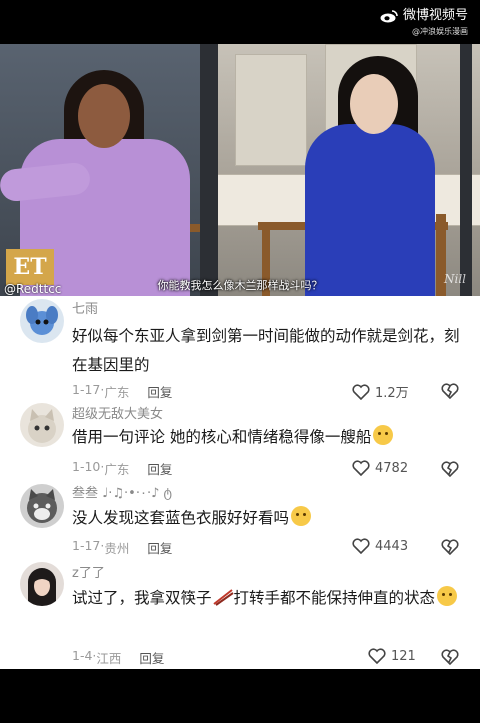  Describe the element at coordinates (392, 468) in the screenshot. I see `like-count: 4782` at that location.